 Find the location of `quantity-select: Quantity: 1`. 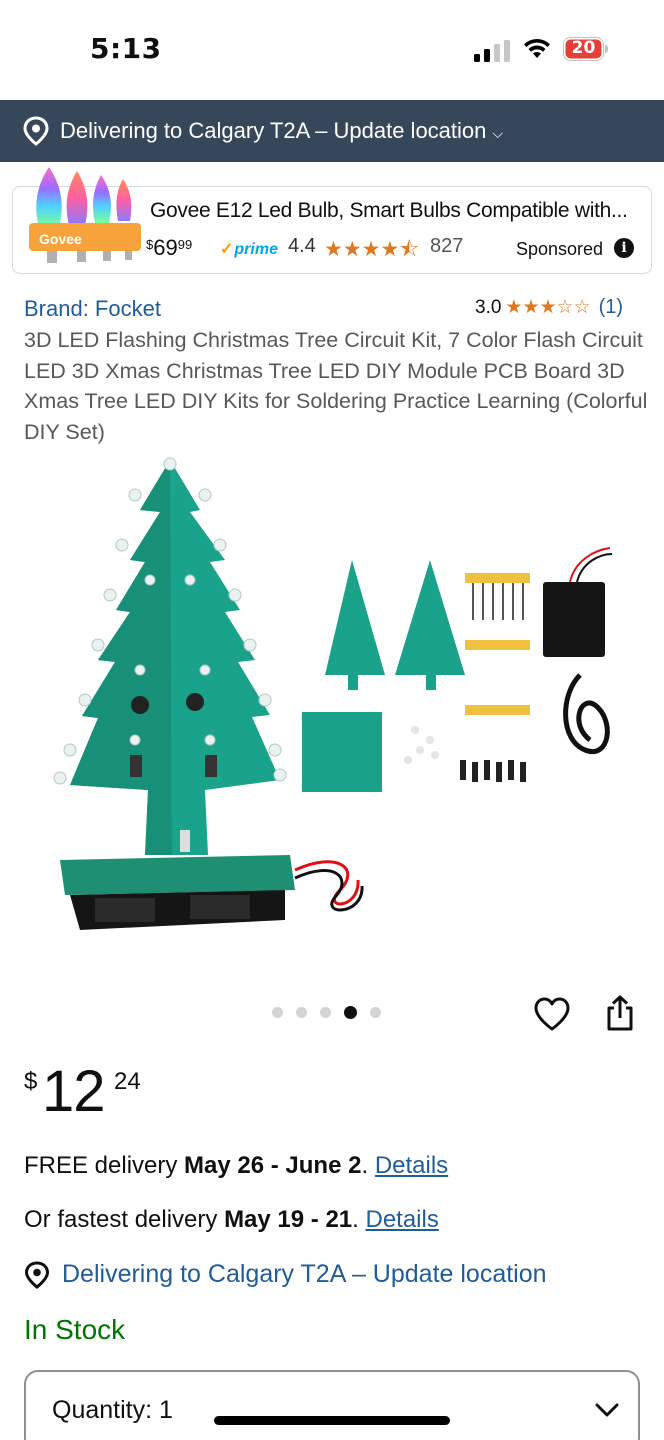

quantity-select: Quantity: 1 is located at coordinates (332, 1405).